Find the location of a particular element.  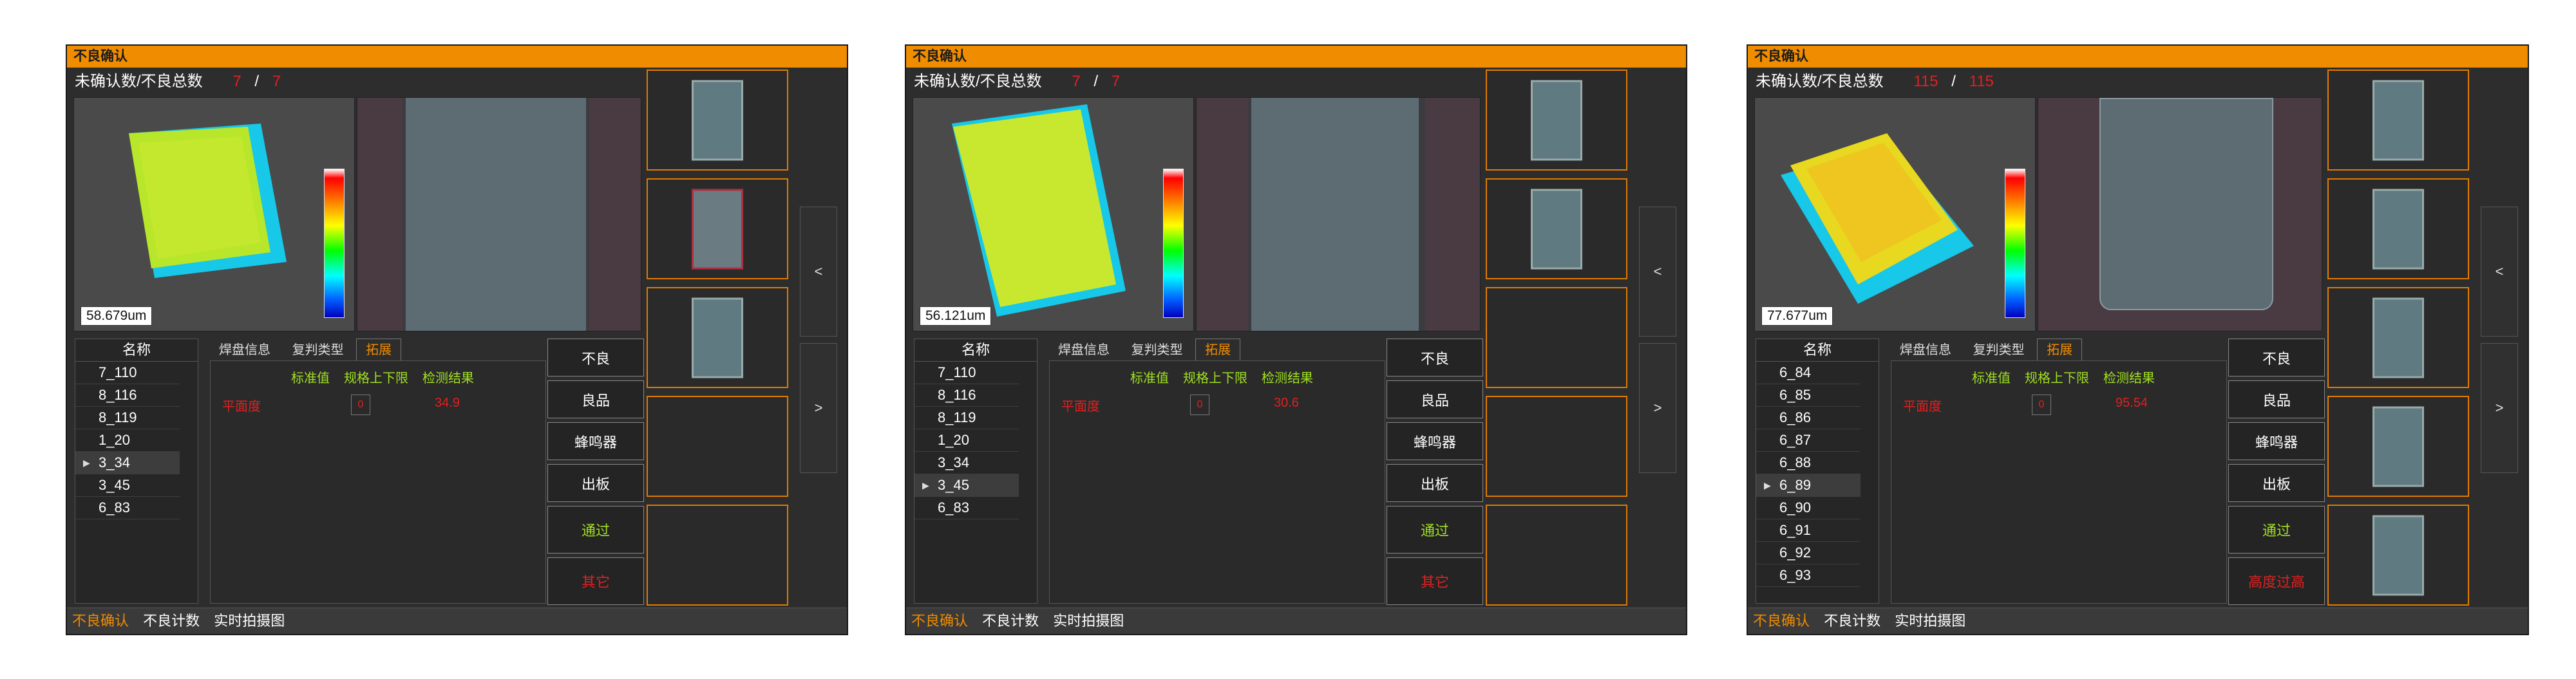

list-item: 6_85 is located at coordinates (1808, 395).